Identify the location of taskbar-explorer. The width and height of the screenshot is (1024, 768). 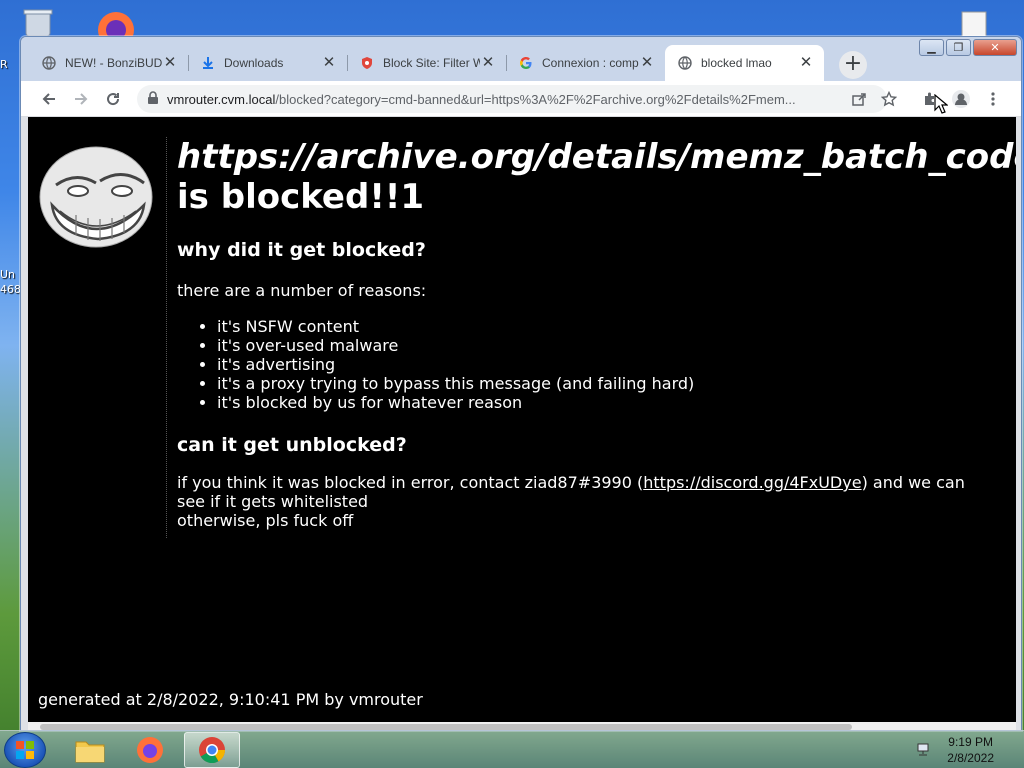
(90, 750).